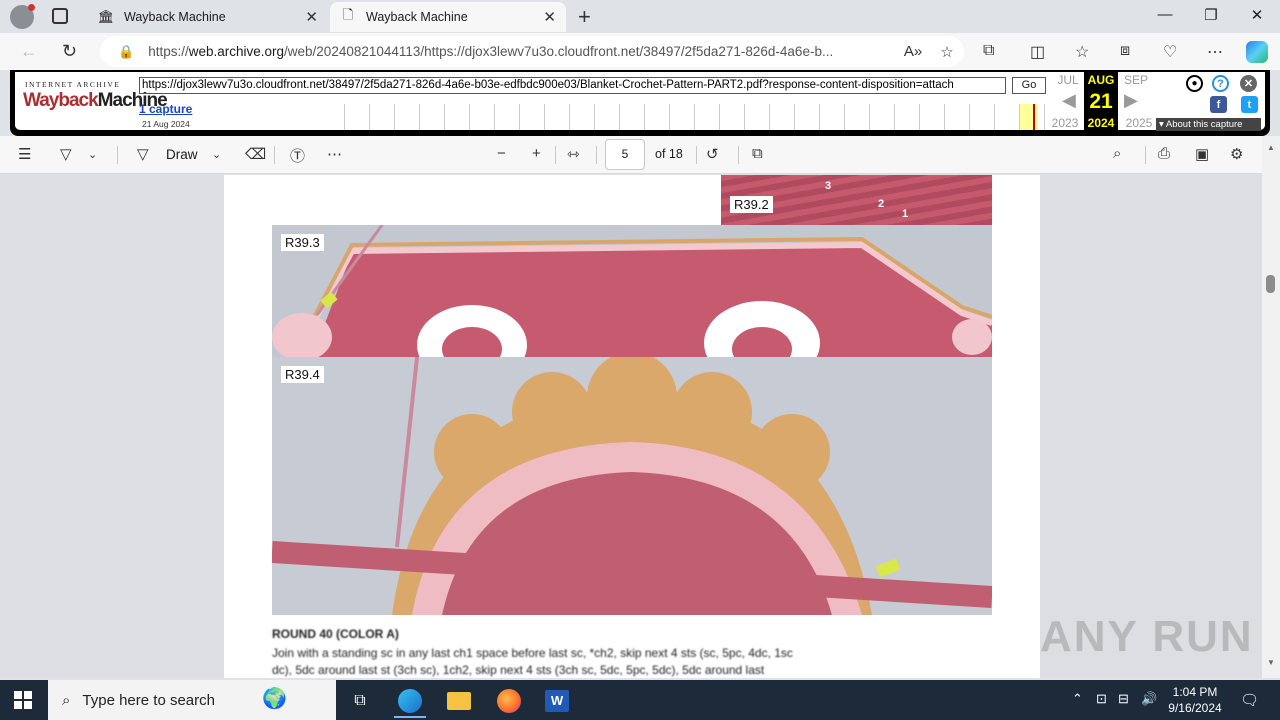 The width and height of the screenshot is (1280, 720). Describe the element at coordinates (410, 701) in the screenshot. I see `edge-app-icon` at that location.